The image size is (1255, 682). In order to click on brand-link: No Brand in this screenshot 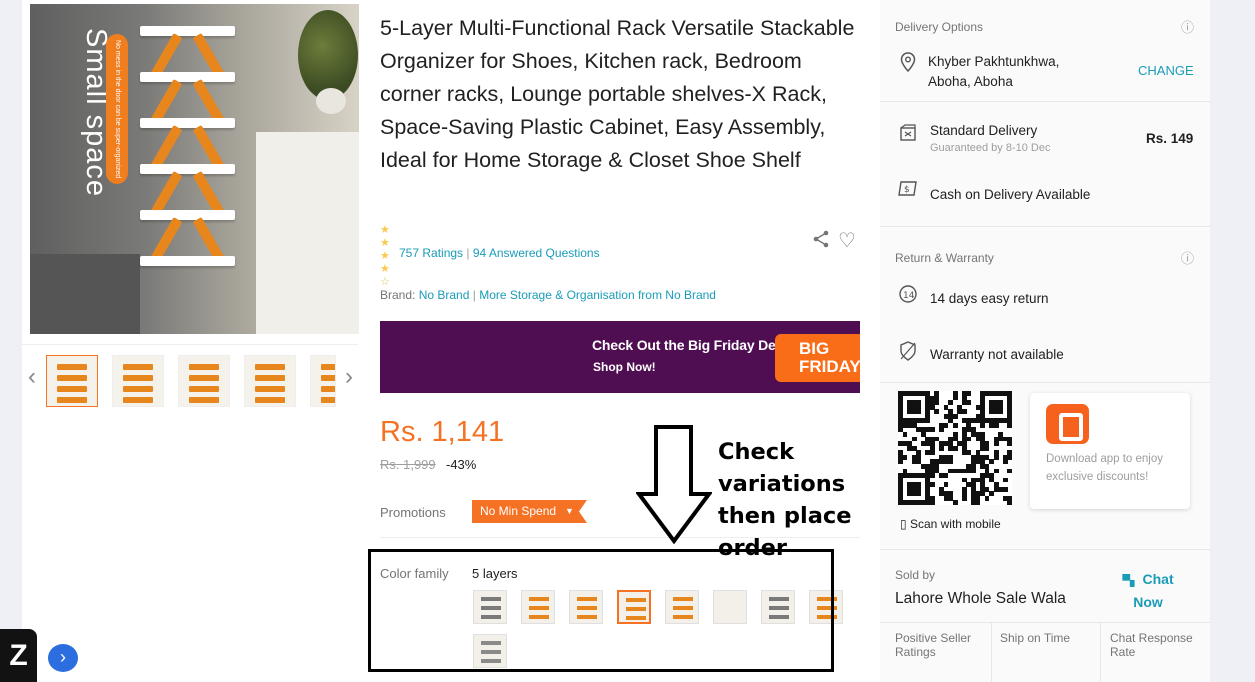, I will do `click(444, 295)`.